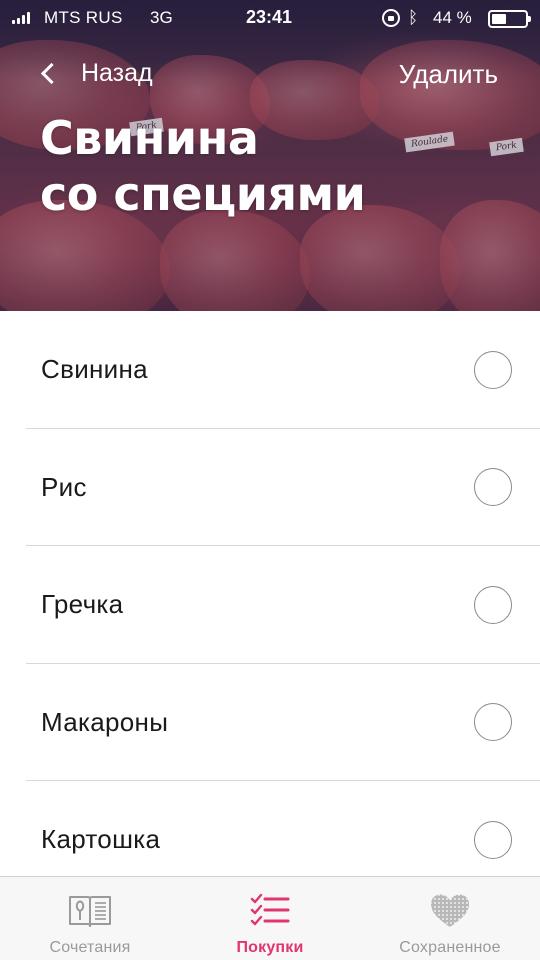 Image resolution: width=540 pixels, height=960 pixels. Describe the element at coordinates (161, 17) in the screenshot. I see `network-type: 3G` at that location.